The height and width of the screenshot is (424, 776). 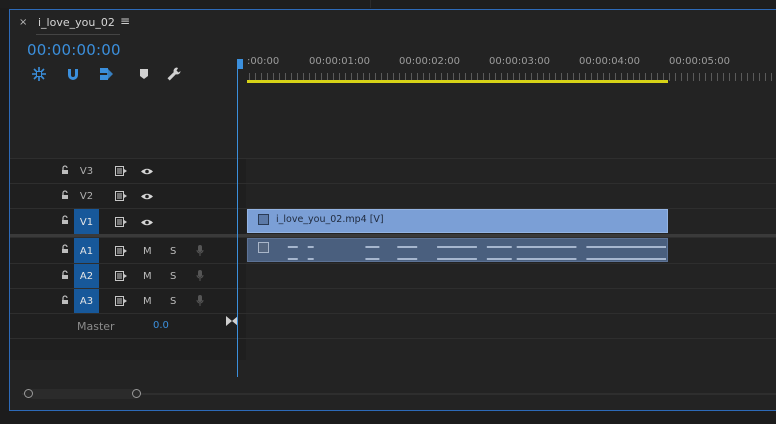 I want to click on sequence-tab: × i_love_you_02 ≡, so click(x=393, y=23).